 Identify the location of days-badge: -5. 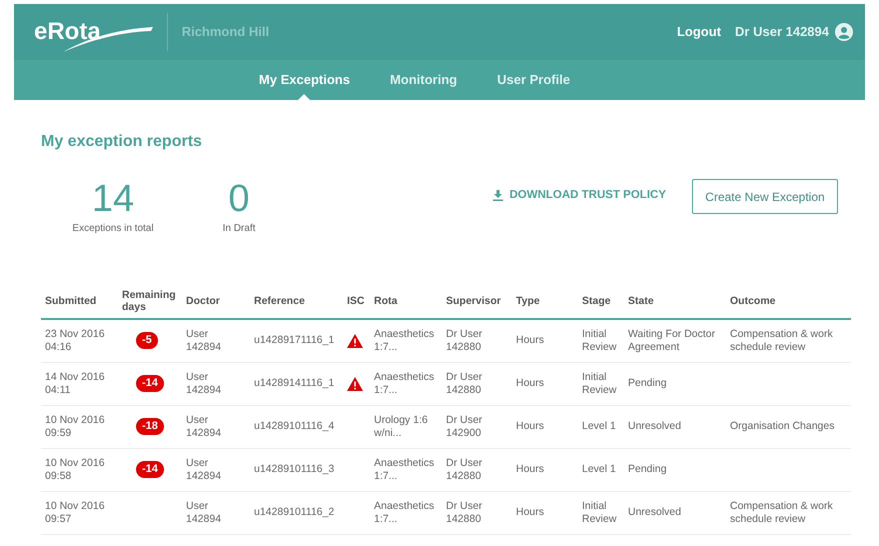
(147, 341).